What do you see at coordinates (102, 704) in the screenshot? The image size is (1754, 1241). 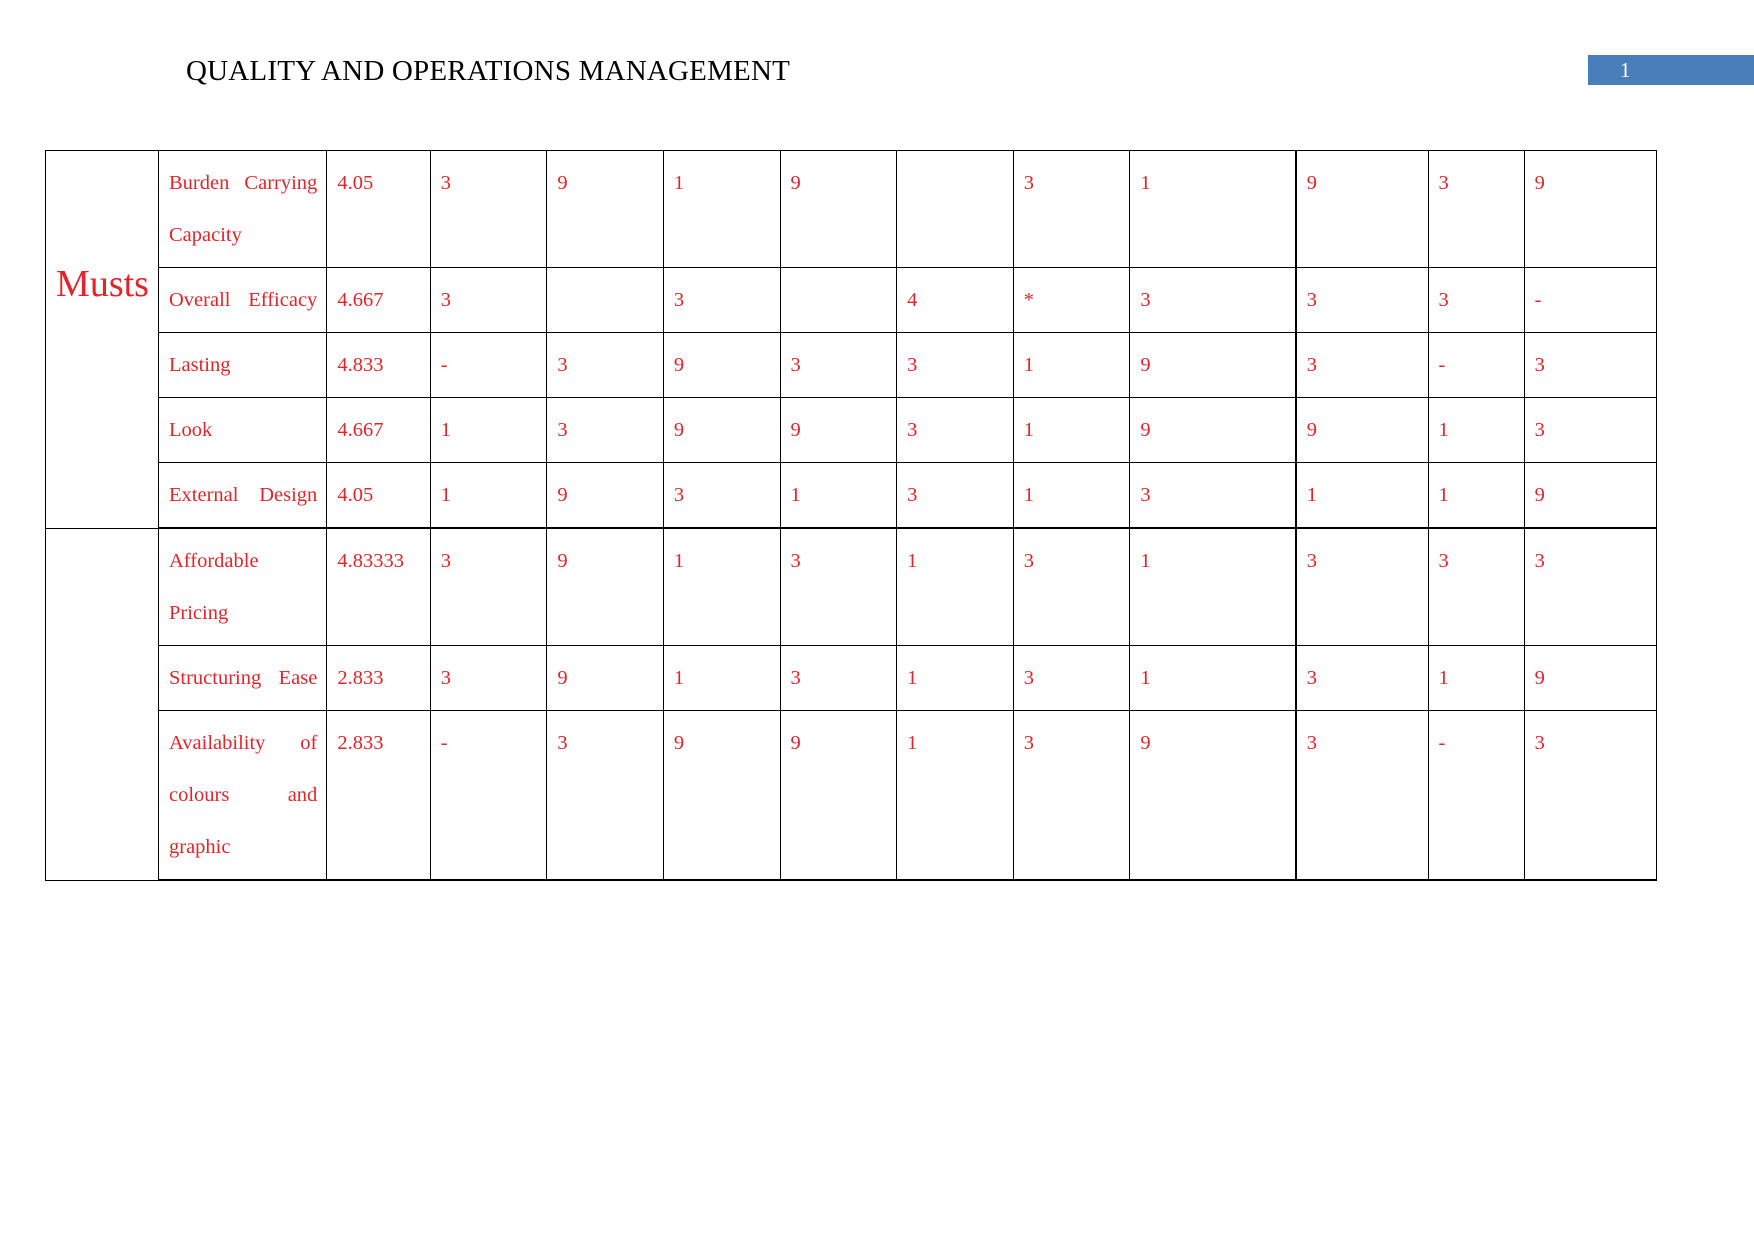 I see `row-group-empty` at bounding box center [102, 704].